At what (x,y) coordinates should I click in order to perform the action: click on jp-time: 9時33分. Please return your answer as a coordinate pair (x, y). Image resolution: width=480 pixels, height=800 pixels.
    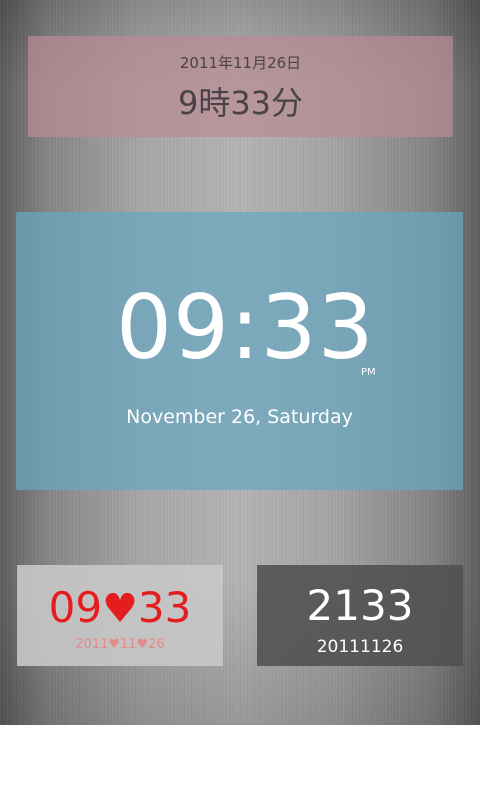
    Looking at the image, I should click on (240, 103).